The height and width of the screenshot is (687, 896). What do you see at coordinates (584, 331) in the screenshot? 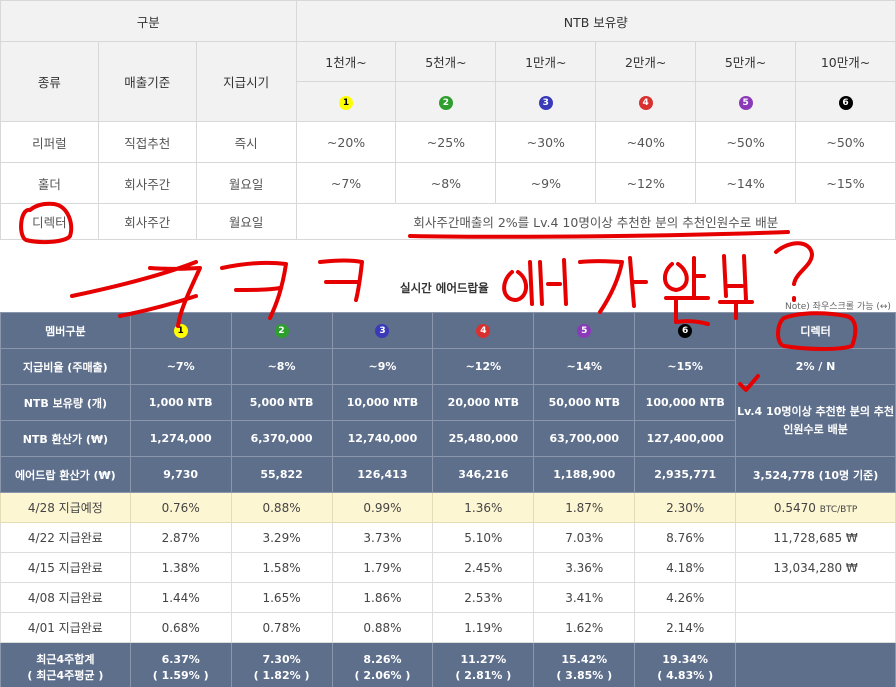
I see `tier-badge-5: 5` at bounding box center [584, 331].